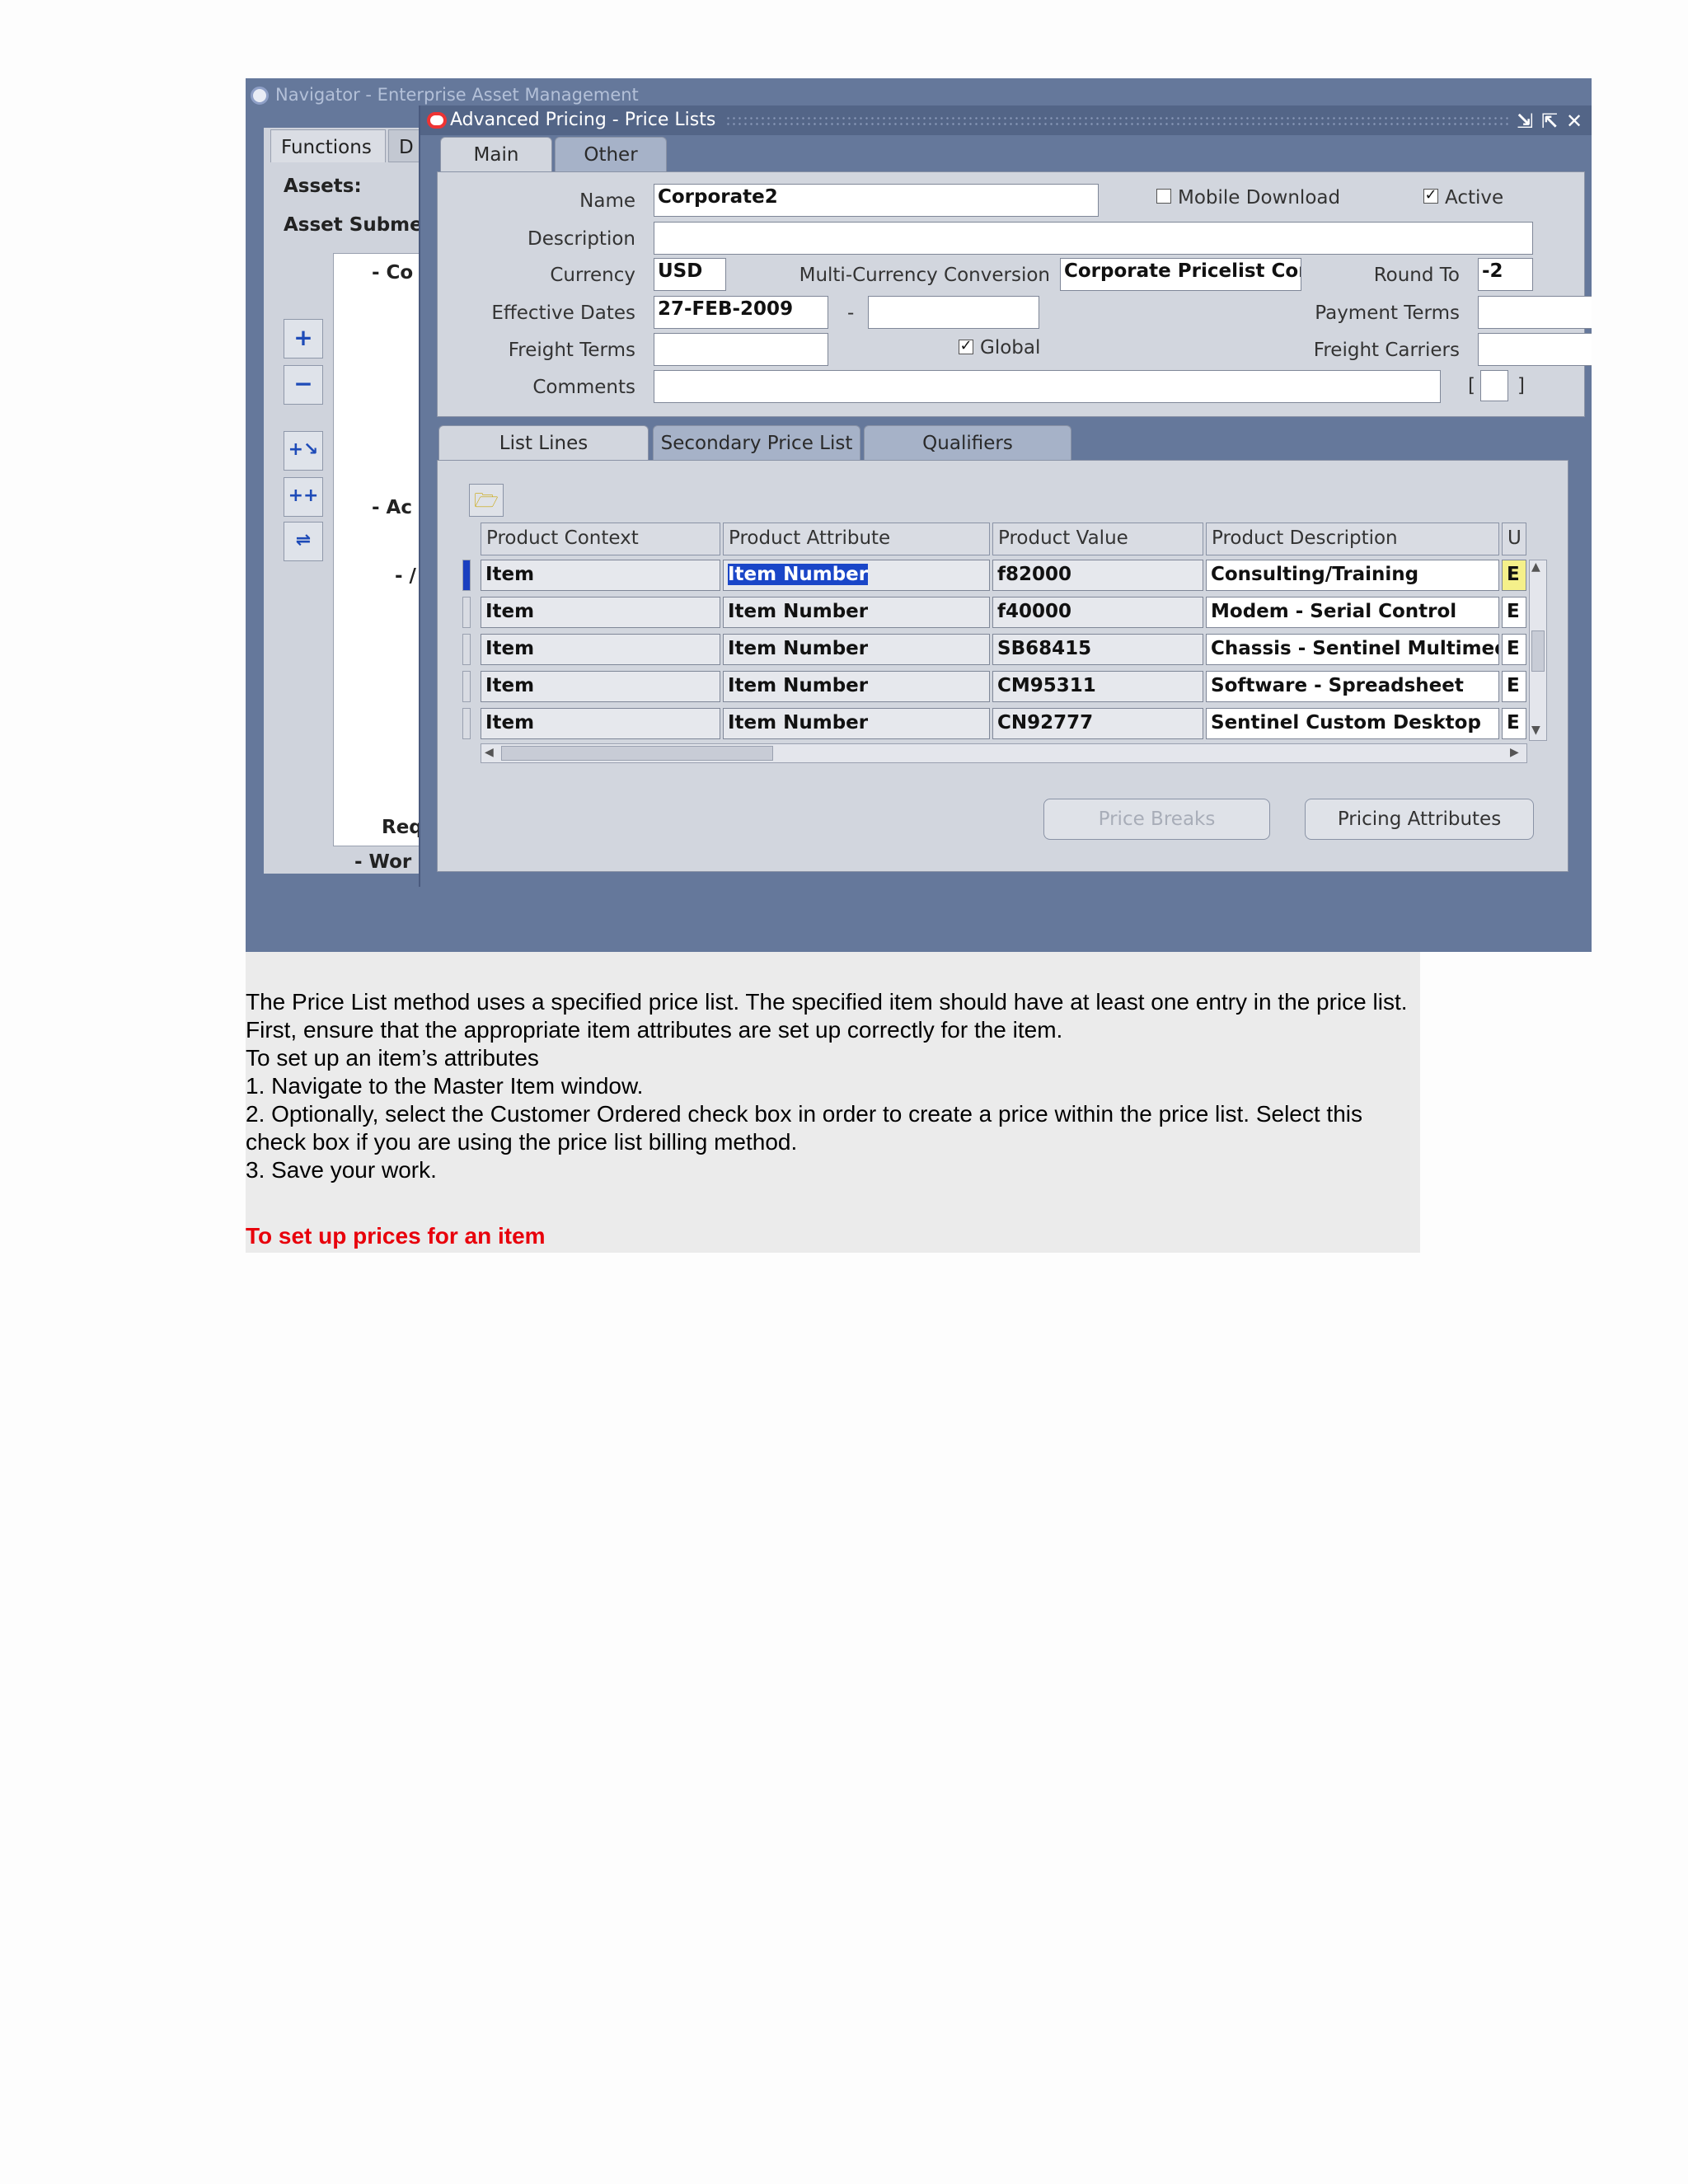 The width and height of the screenshot is (1688, 2184). Describe the element at coordinates (967, 442) in the screenshot. I see `tab-qualifiers: Qualifiers` at that location.